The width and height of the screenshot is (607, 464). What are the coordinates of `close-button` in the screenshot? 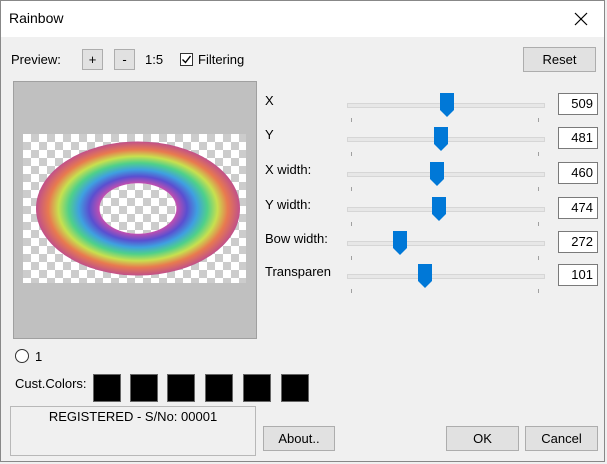 It's located at (581, 19).